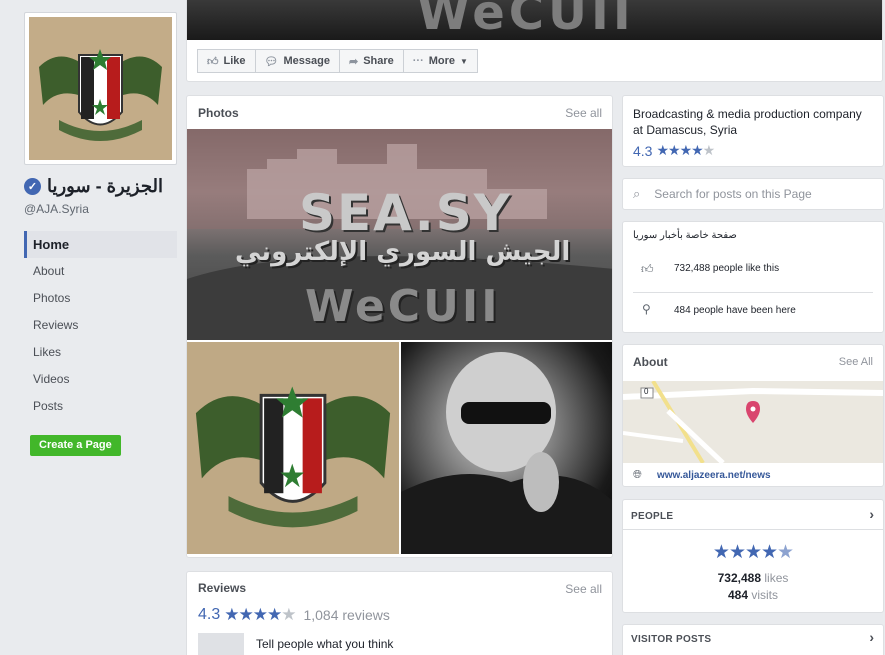  I want to click on search-input: Search for posts on this Page, so click(732, 194).